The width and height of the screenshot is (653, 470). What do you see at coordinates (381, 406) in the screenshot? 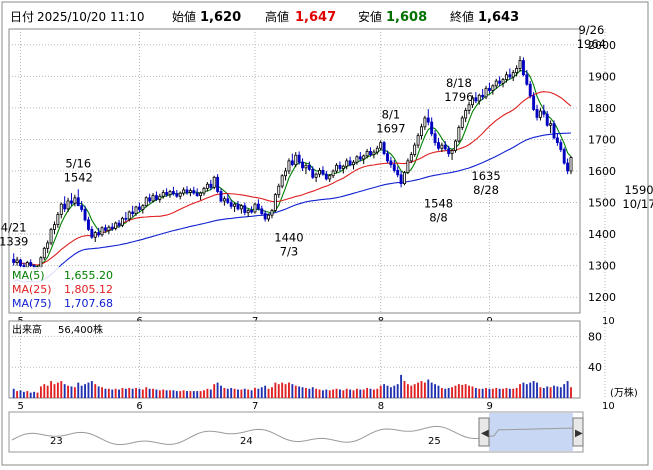
I see `month-label: 8` at bounding box center [381, 406].